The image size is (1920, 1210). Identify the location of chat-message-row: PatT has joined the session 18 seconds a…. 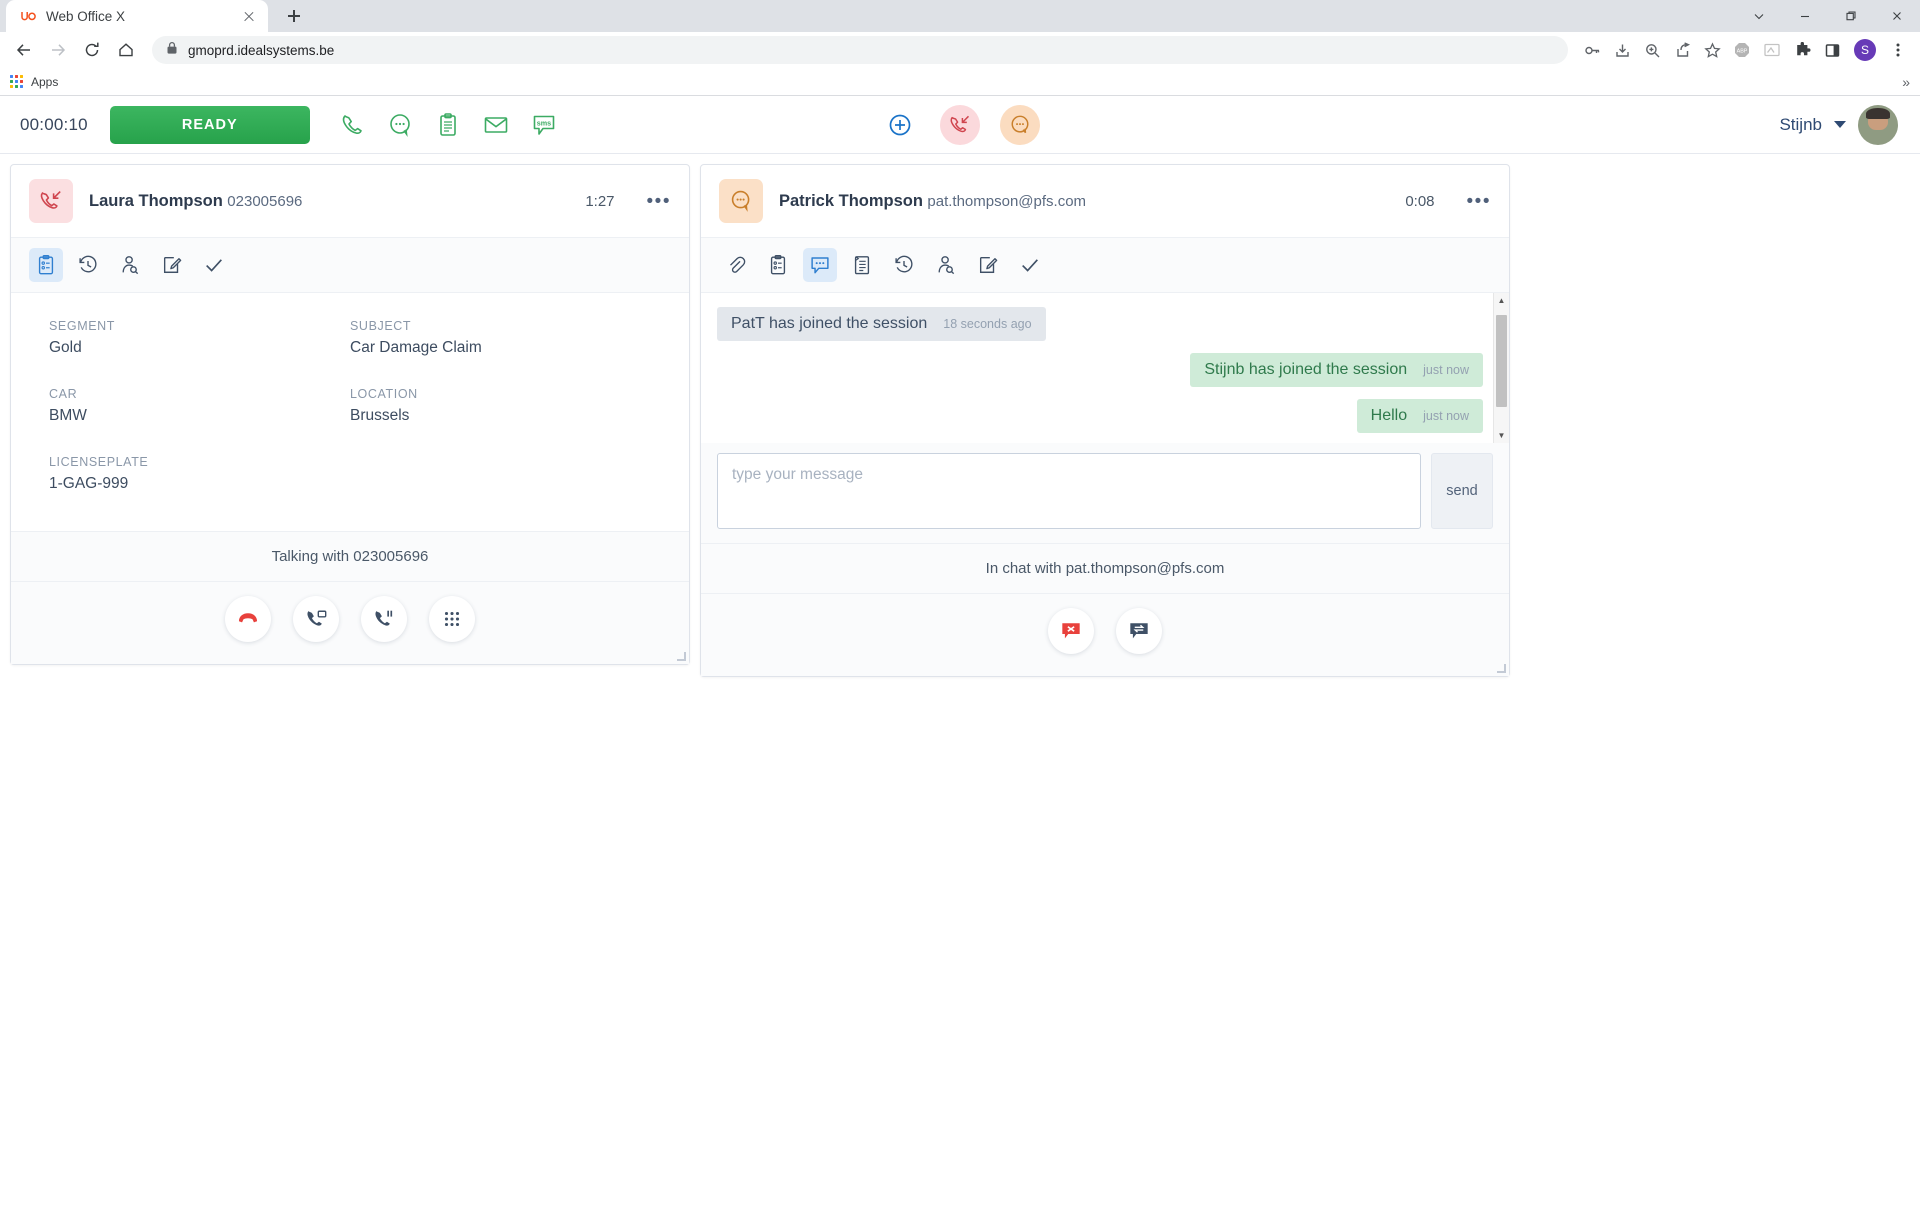
(1100, 324).